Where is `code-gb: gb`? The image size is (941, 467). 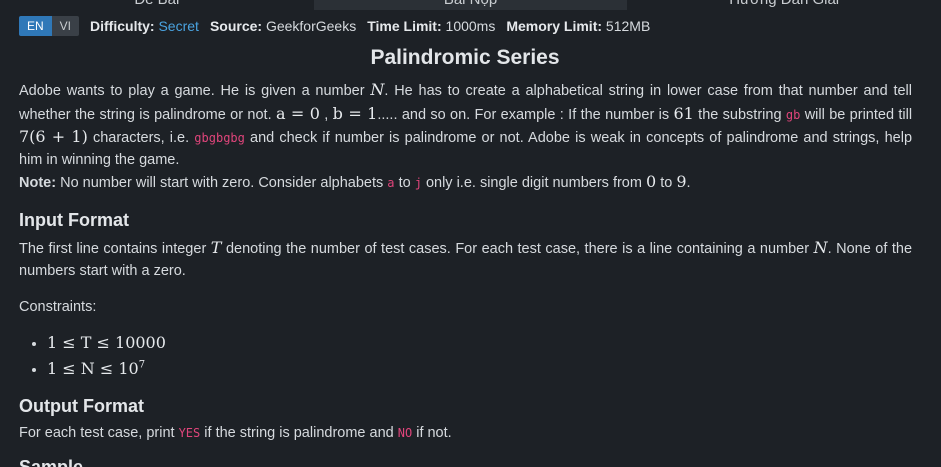 code-gb: gb is located at coordinates (793, 114).